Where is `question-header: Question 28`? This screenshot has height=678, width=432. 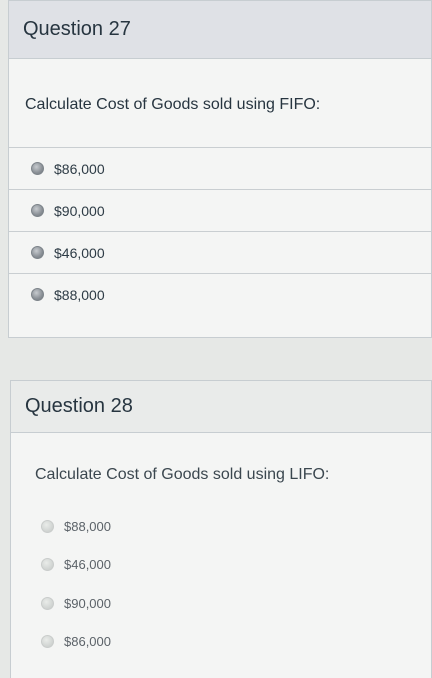
question-header: Question 28 is located at coordinates (221, 407).